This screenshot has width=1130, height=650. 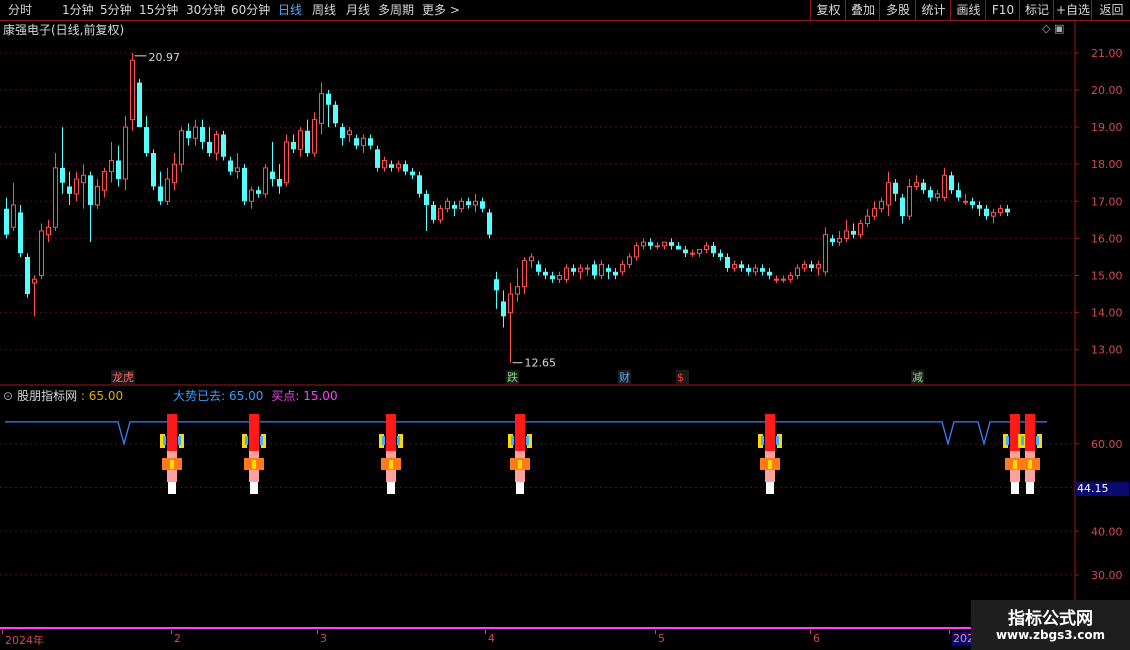 I want to click on indicator-name: 股朋指标网, so click(x=47, y=396).